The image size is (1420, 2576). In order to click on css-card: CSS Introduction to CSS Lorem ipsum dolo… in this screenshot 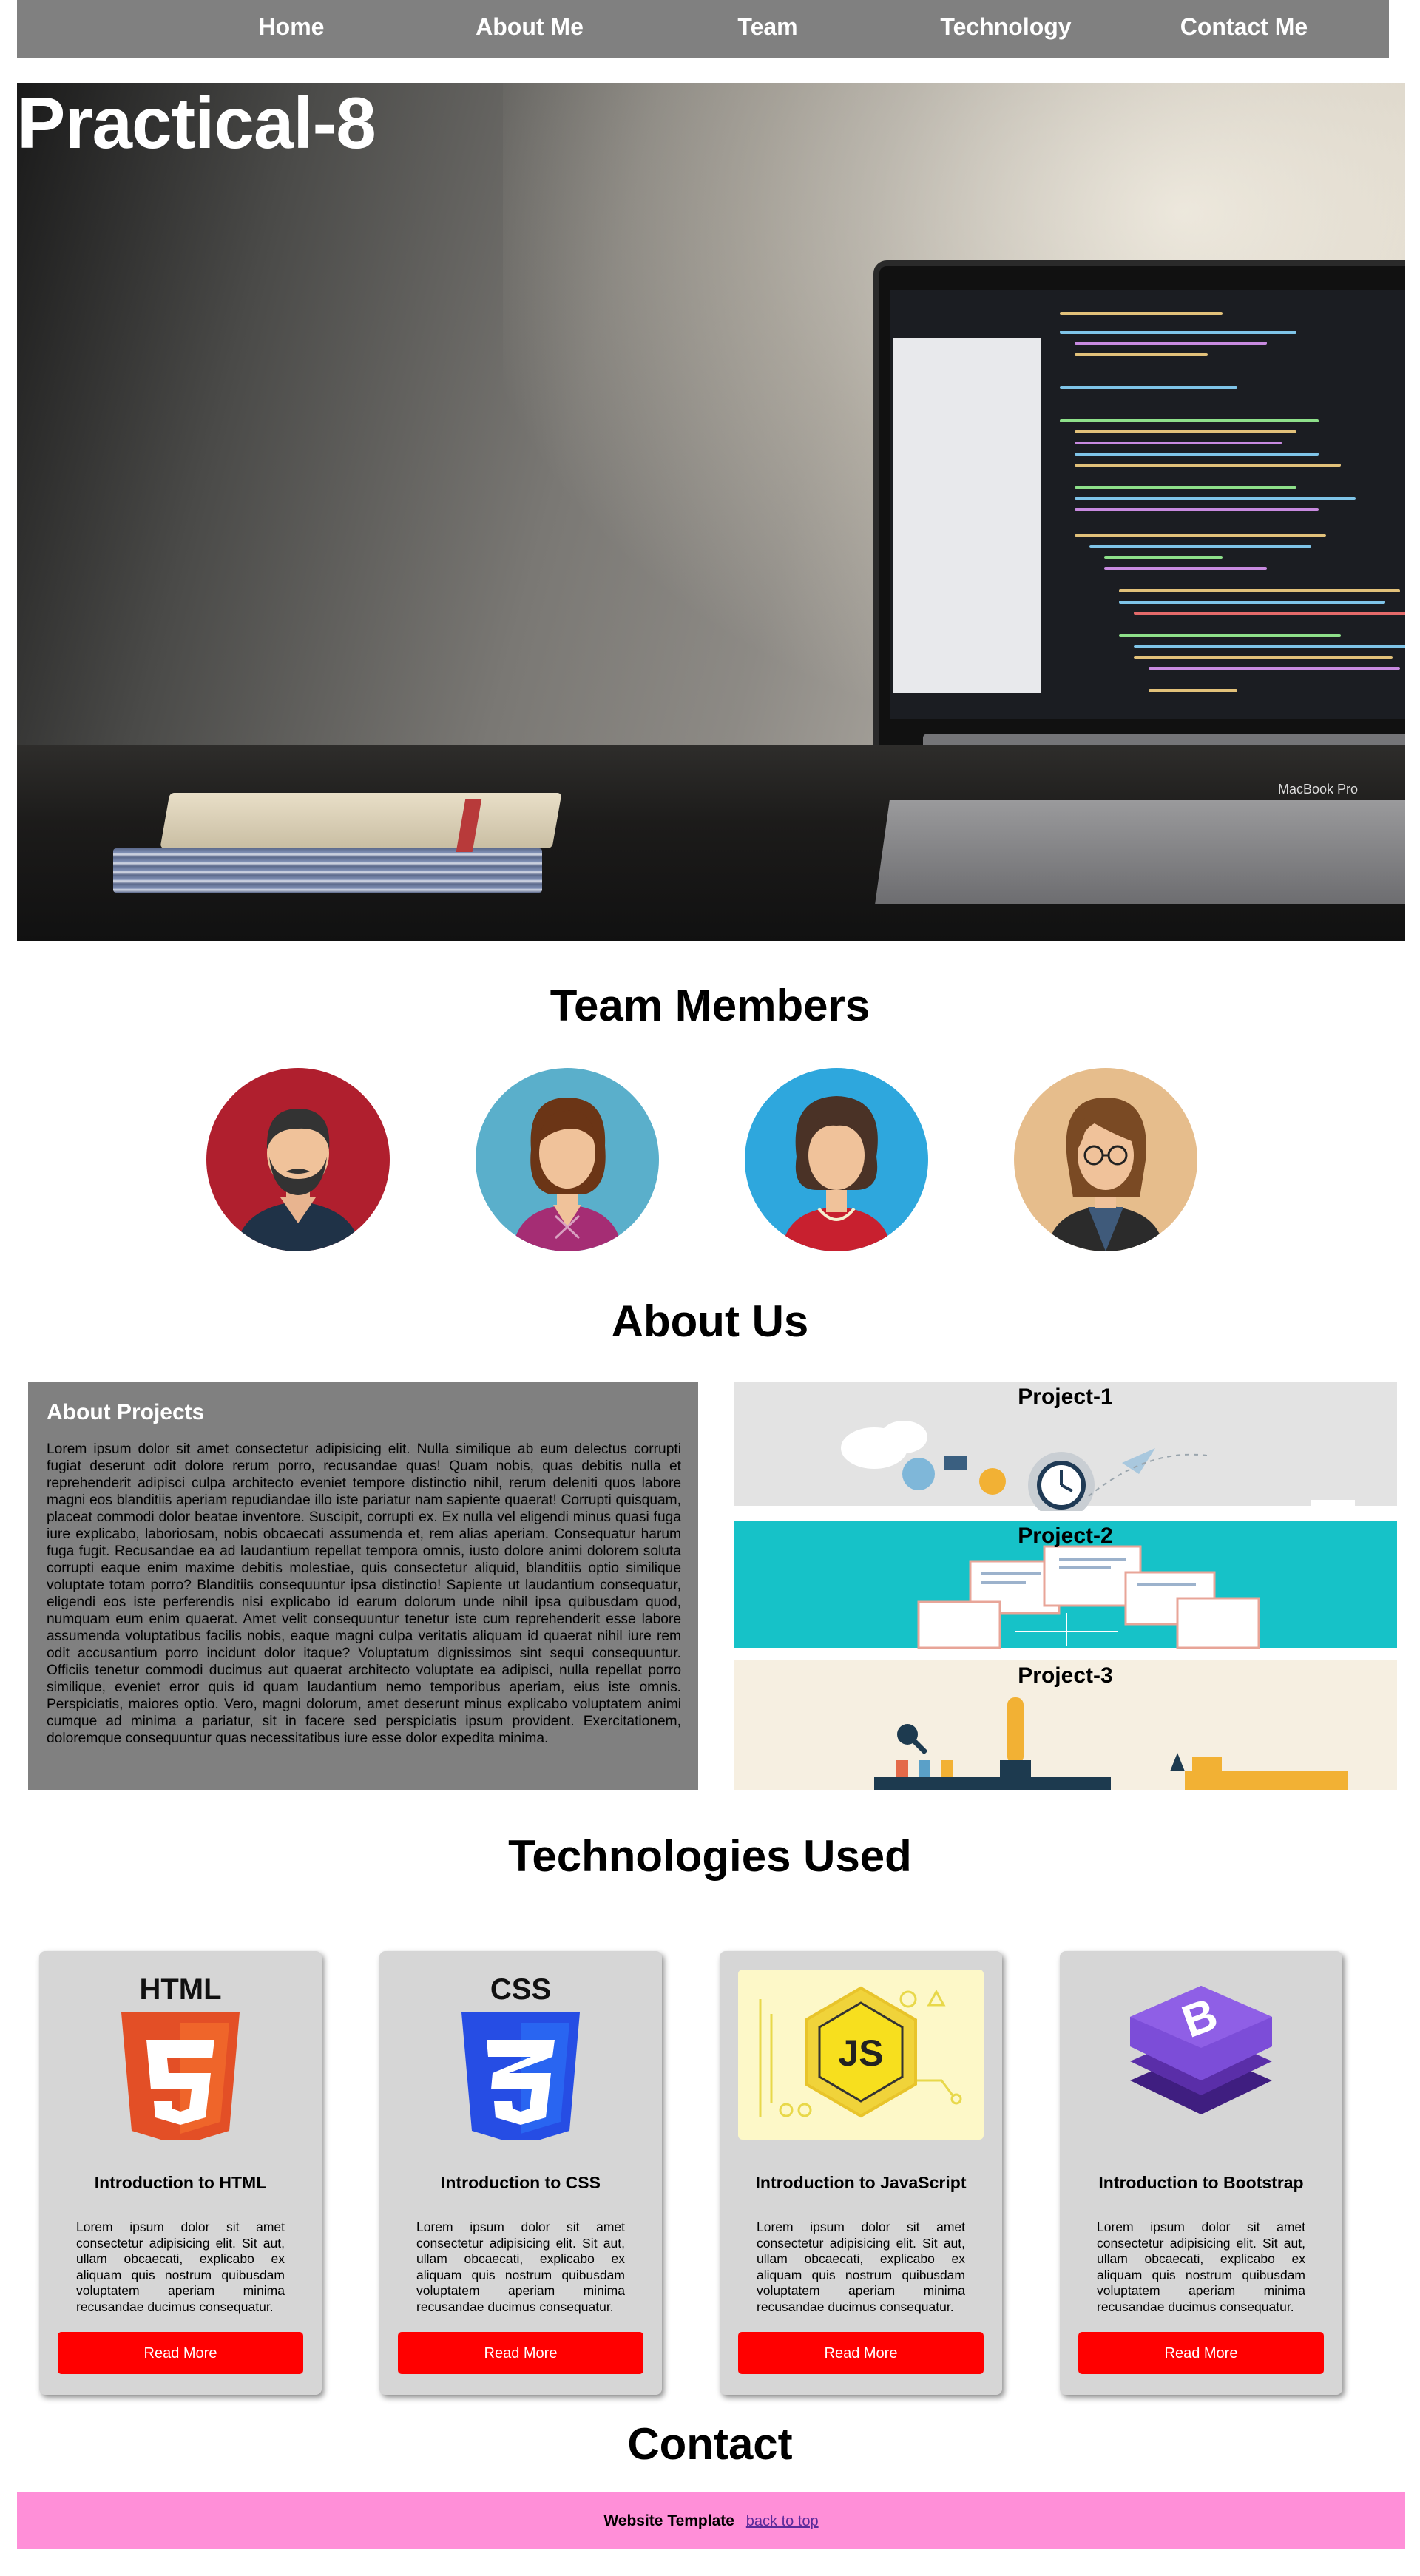, I will do `click(520, 2173)`.